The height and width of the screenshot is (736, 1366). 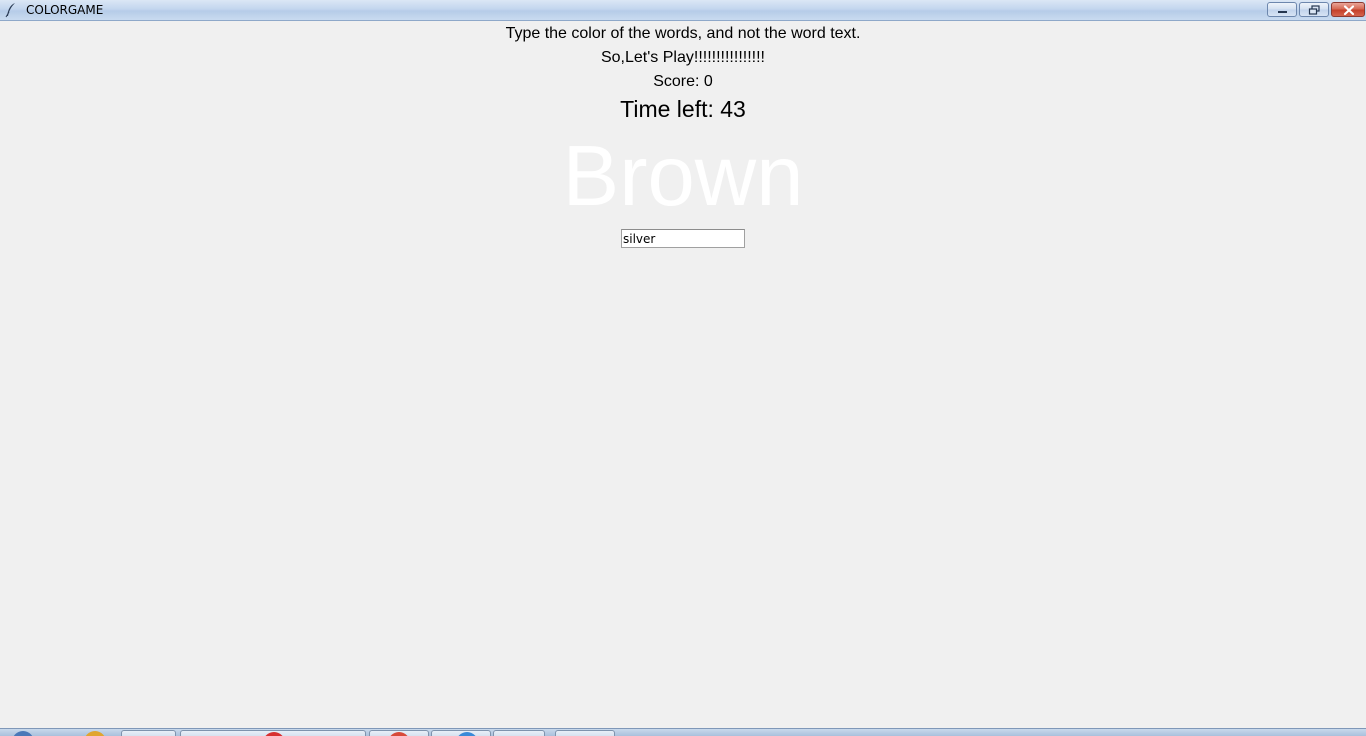 What do you see at coordinates (65, 10) in the screenshot?
I see `window-title: COLORGAME` at bounding box center [65, 10].